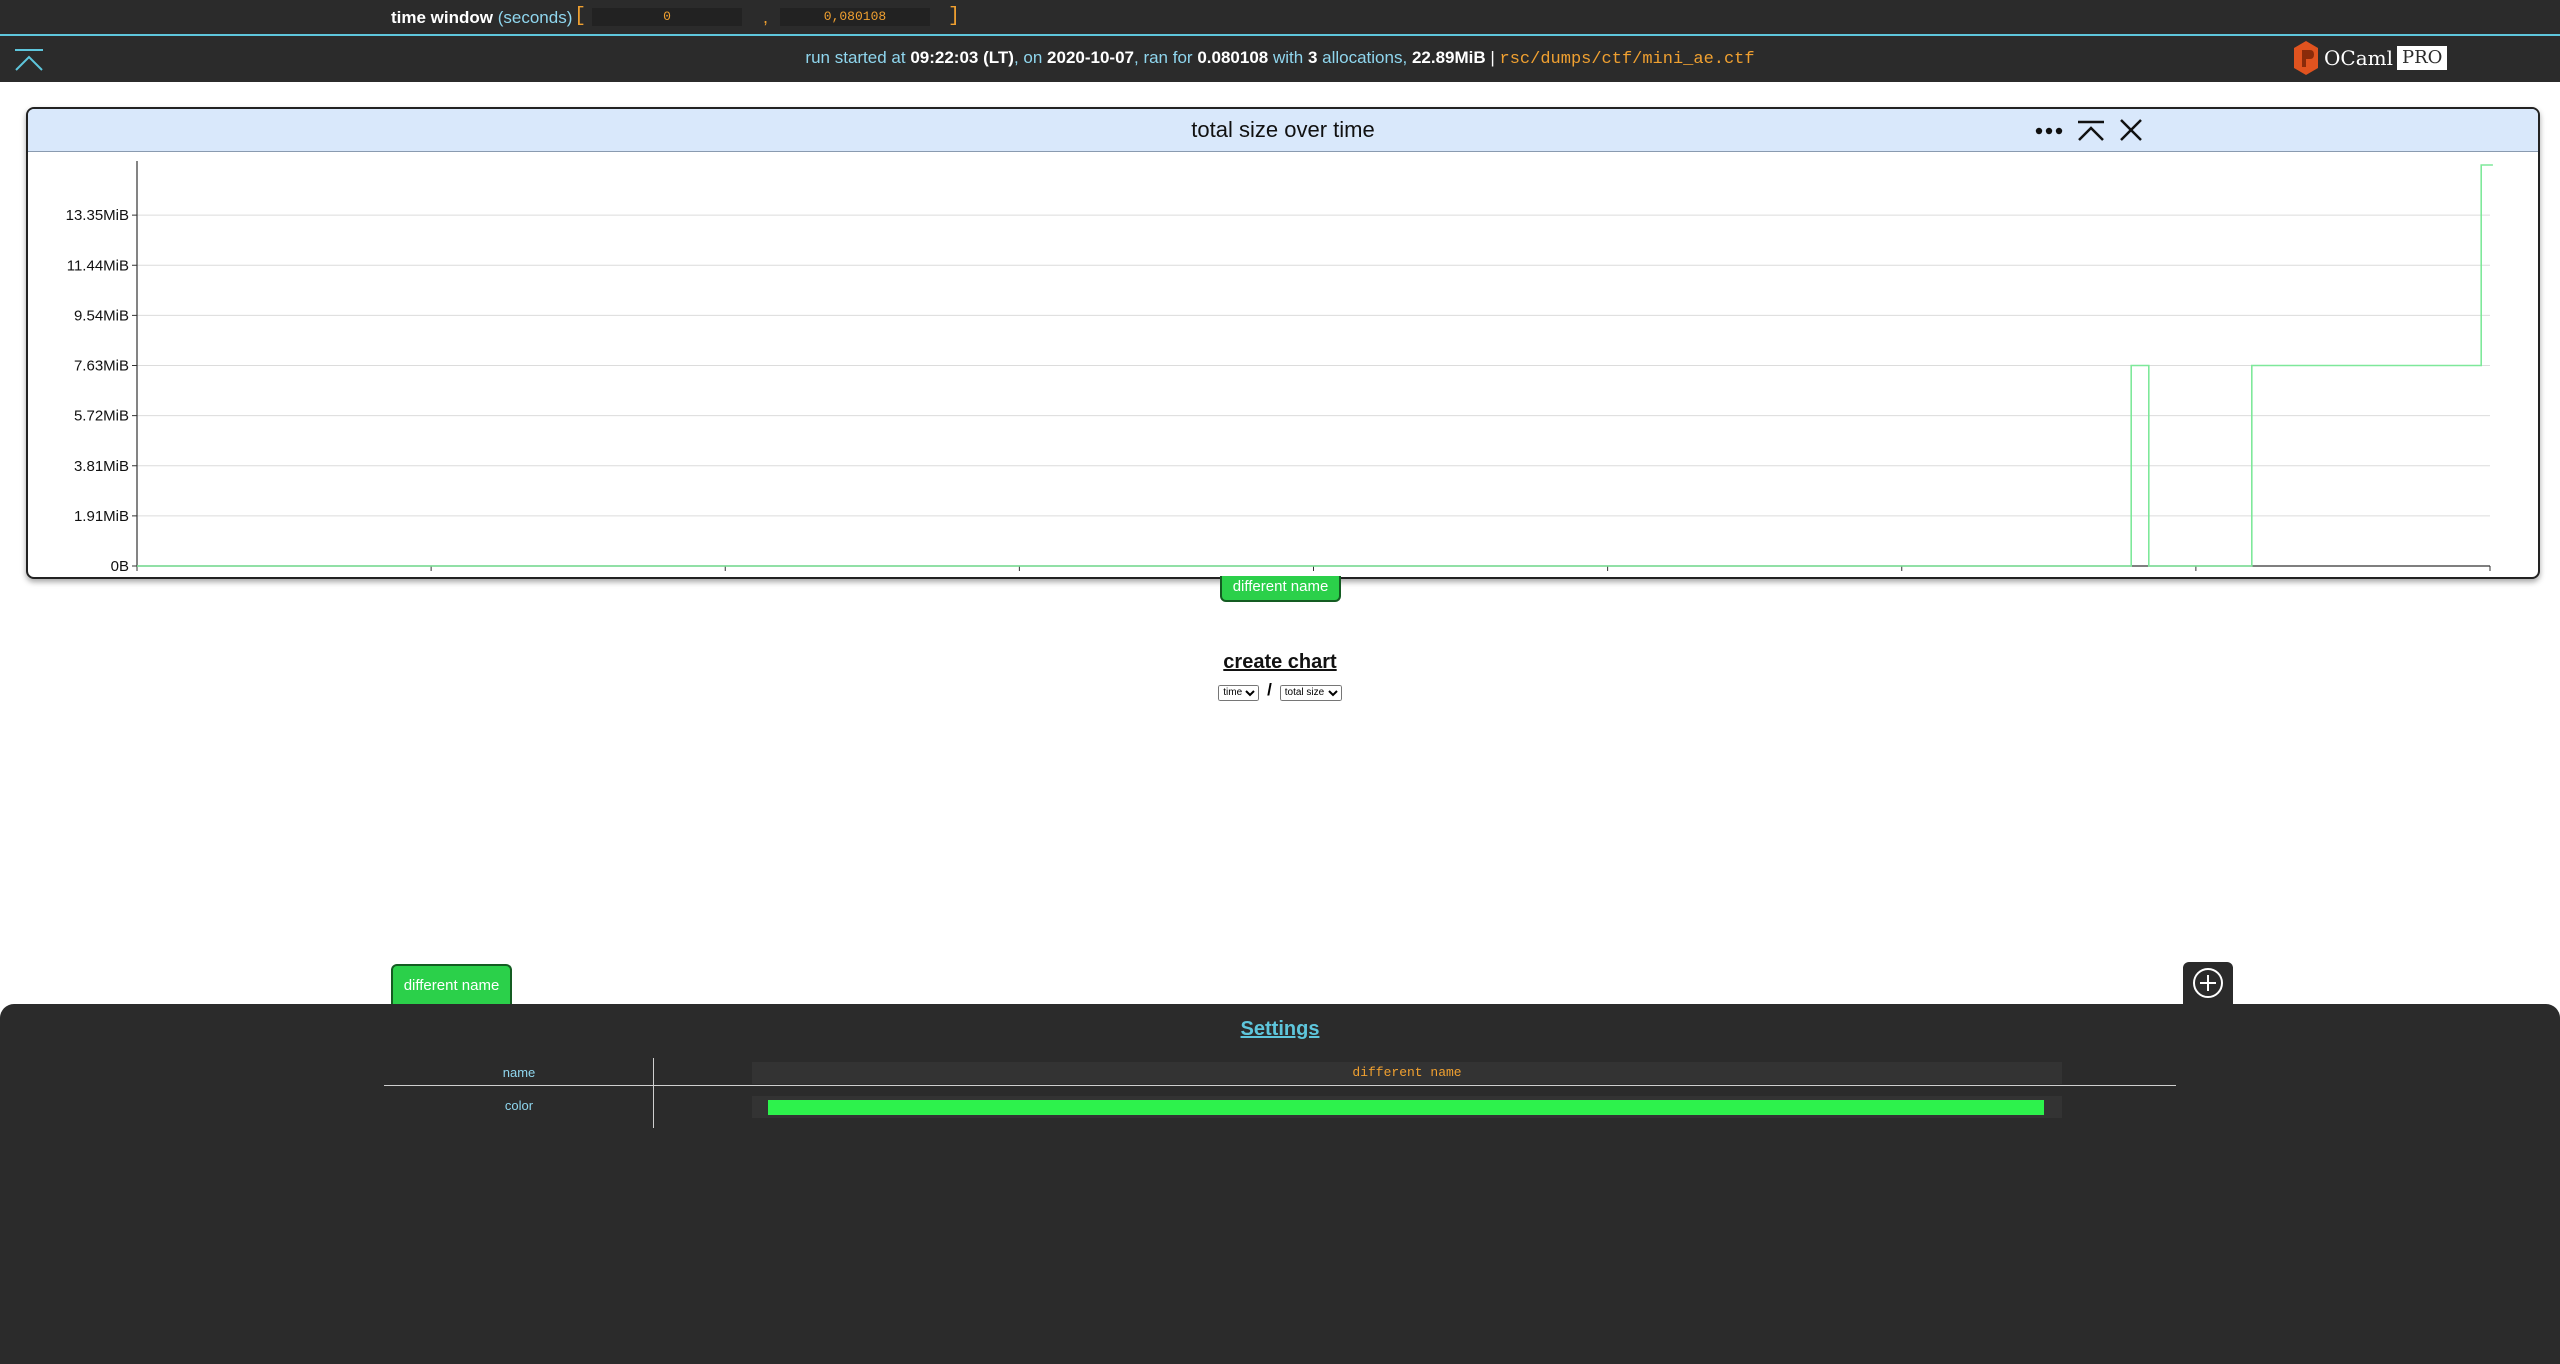 The image size is (2560, 1364). What do you see at coordinates (101, 366) in the screenshot?
I see `y-tick-label: 7.63MiB` at bounding box center [101, 366].